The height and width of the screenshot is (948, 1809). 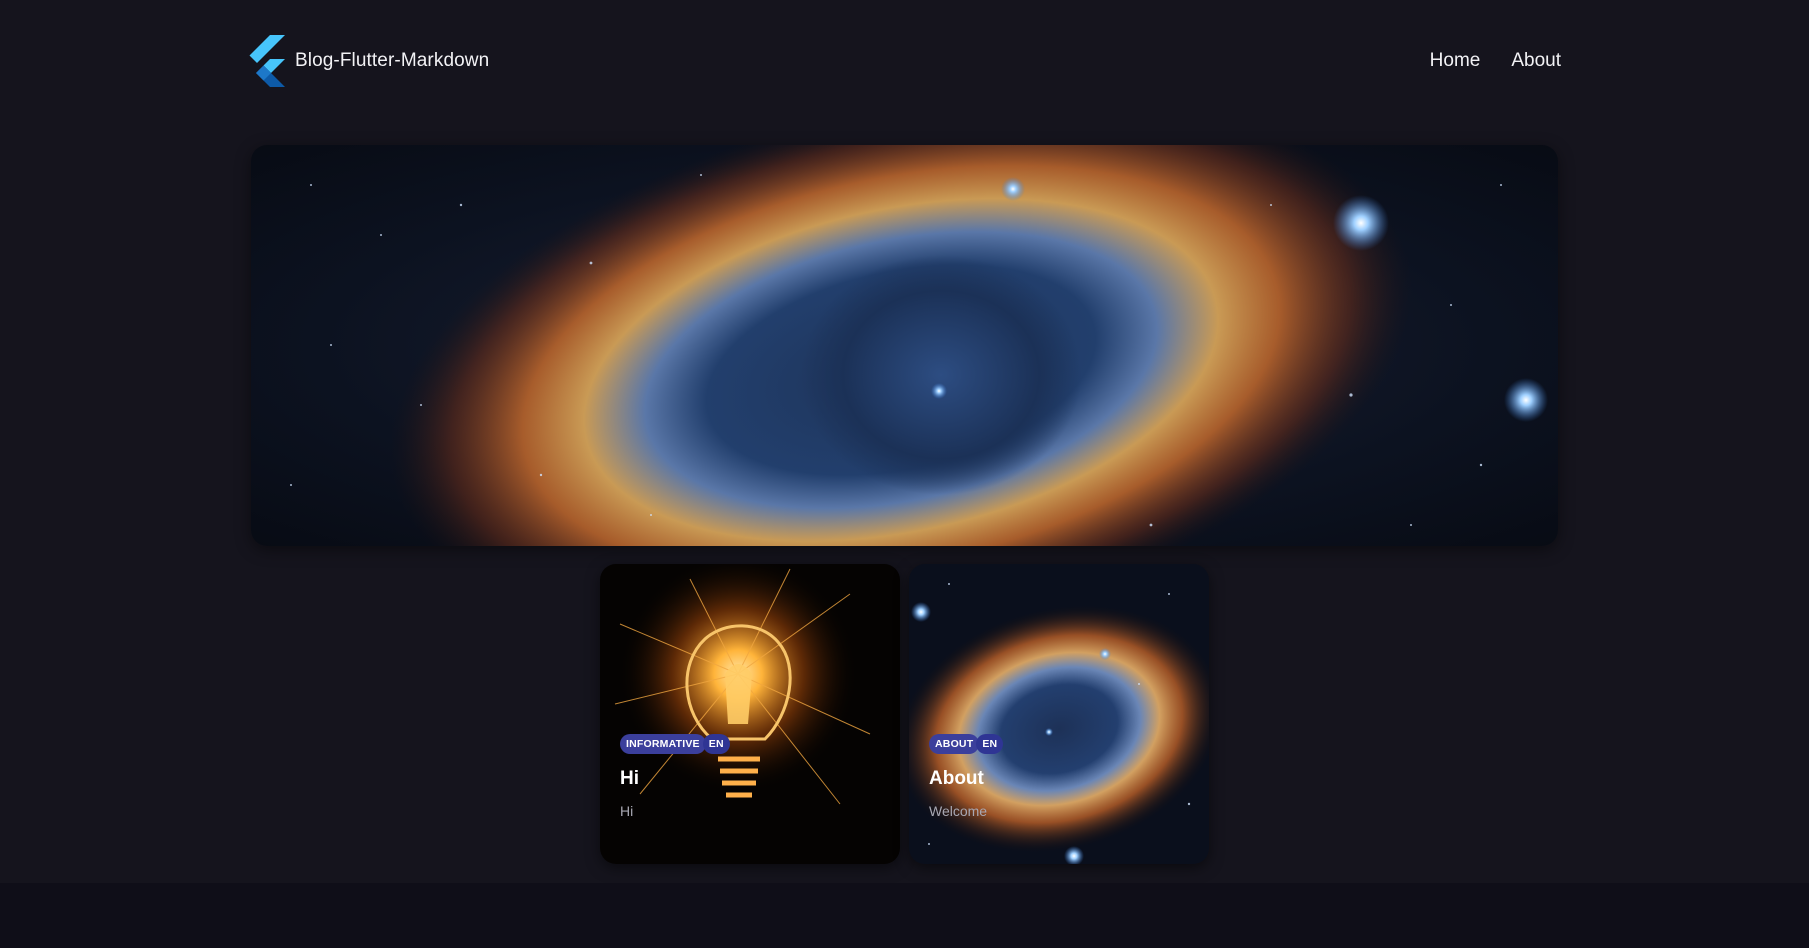 What do you see at coordinates (904, 915) in the screenshot?
I see `footer` at bounding box center [904, 915].